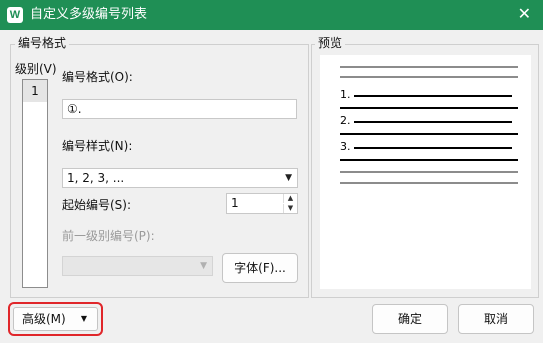  What do you see at coordinates (235, 203) in the screenshot?
I see `start-number-value: 1` at bounding box center [235, 203].